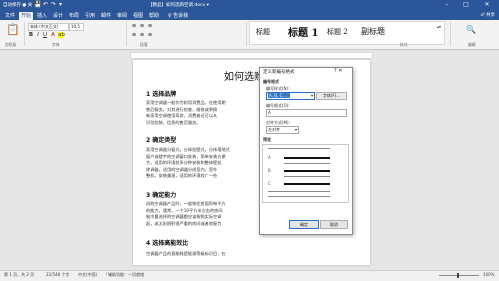  I want to click on tab-help: 帮助, so click(154, 16).